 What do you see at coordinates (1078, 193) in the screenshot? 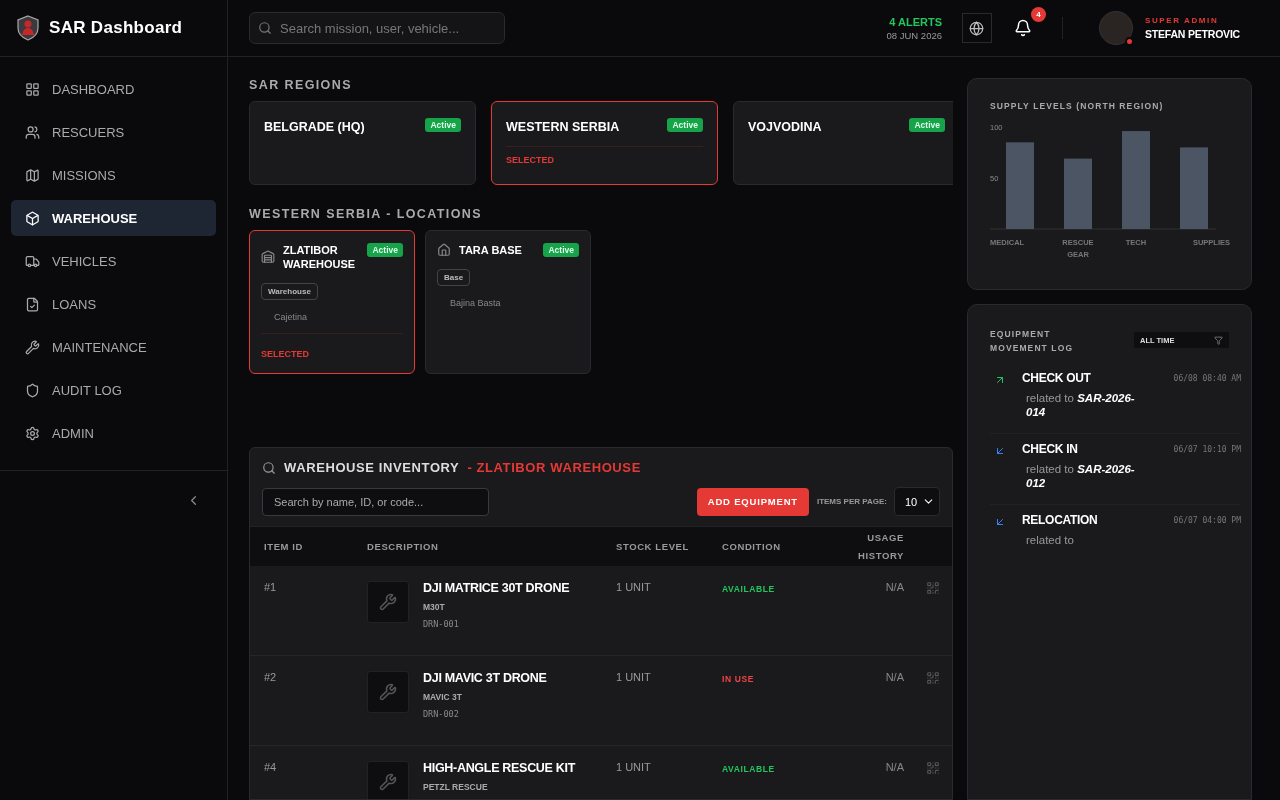
I see `chart-bar` at bounding box center [1078, 193].